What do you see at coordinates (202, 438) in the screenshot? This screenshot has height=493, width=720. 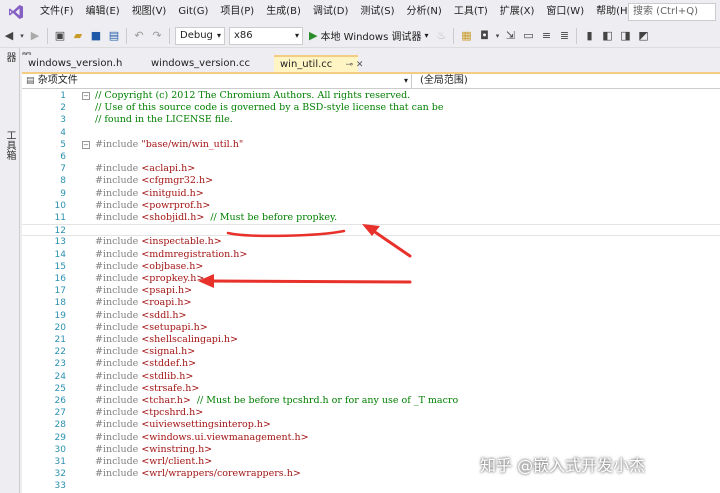 I see `code-text: #include <windows.ui.viewmanagement.h>` at bounding box center [202, 438].